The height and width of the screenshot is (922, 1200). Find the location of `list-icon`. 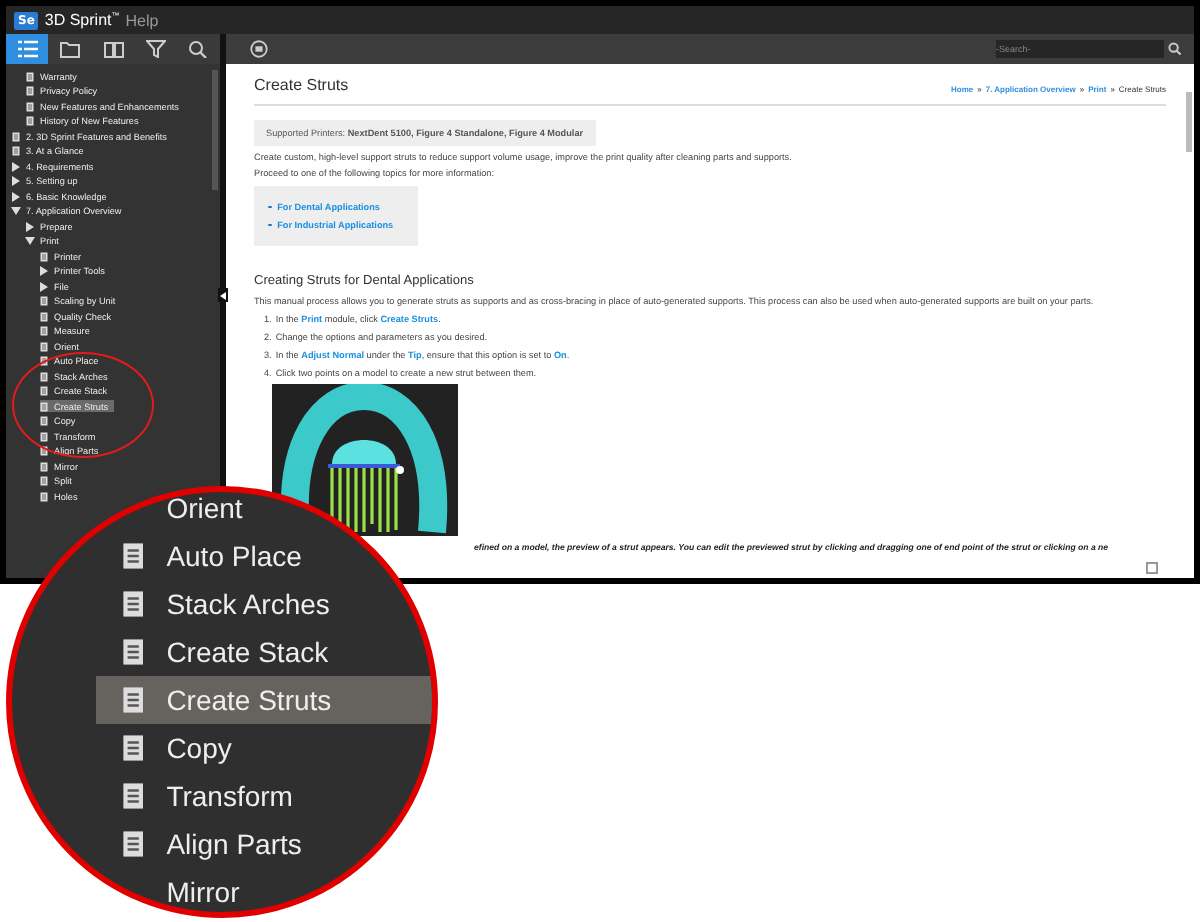

list-icon is located at coordinates (27, 49).